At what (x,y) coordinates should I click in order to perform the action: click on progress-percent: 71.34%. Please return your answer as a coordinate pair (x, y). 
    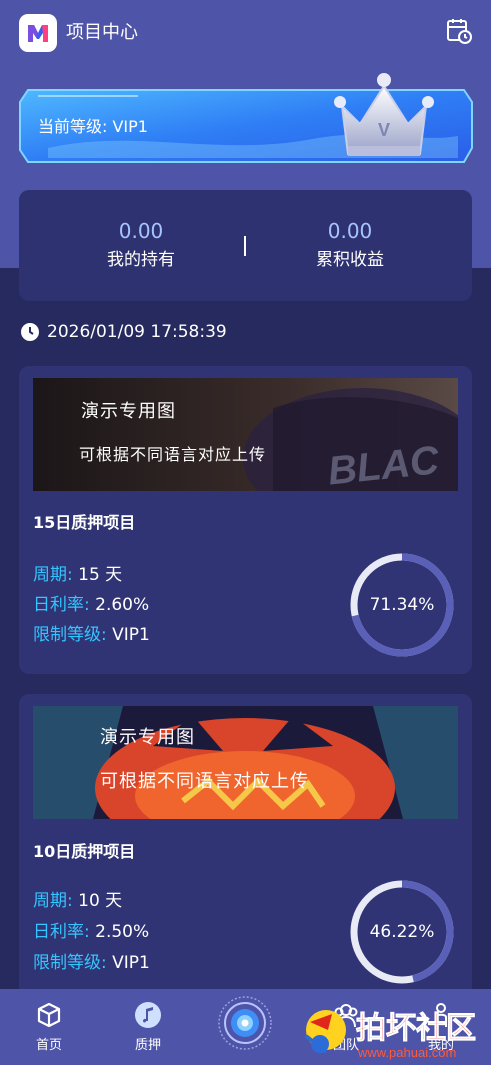
    Looking at the image, I should click on (402, 605).